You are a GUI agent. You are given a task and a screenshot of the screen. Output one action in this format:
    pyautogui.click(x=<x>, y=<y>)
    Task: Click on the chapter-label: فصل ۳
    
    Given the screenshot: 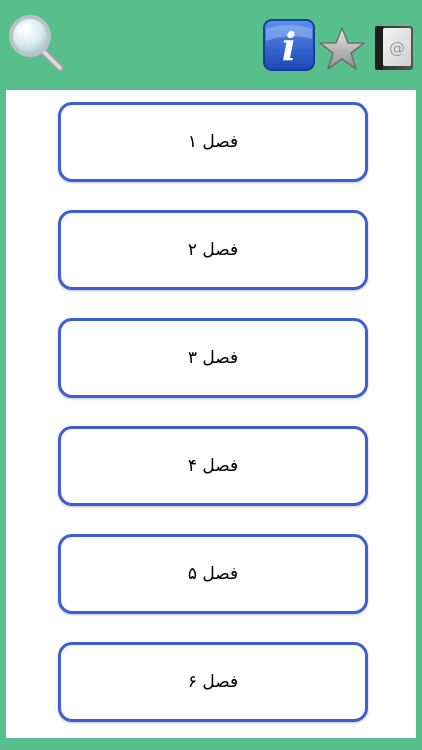 What is the action you would take?
    pyautogui.click(x=213, y=358)
    